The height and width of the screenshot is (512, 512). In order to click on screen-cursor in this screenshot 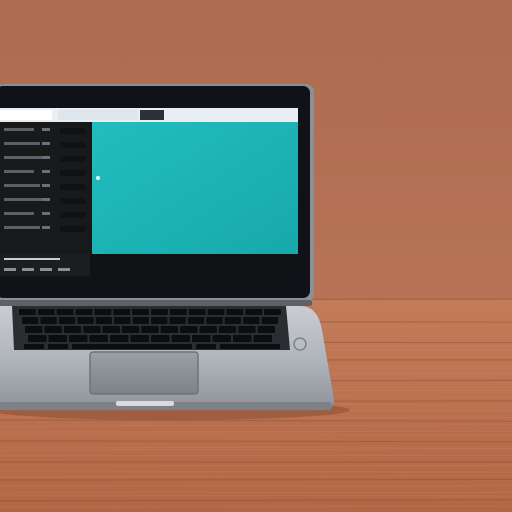, I will do `click(98, 178)`.